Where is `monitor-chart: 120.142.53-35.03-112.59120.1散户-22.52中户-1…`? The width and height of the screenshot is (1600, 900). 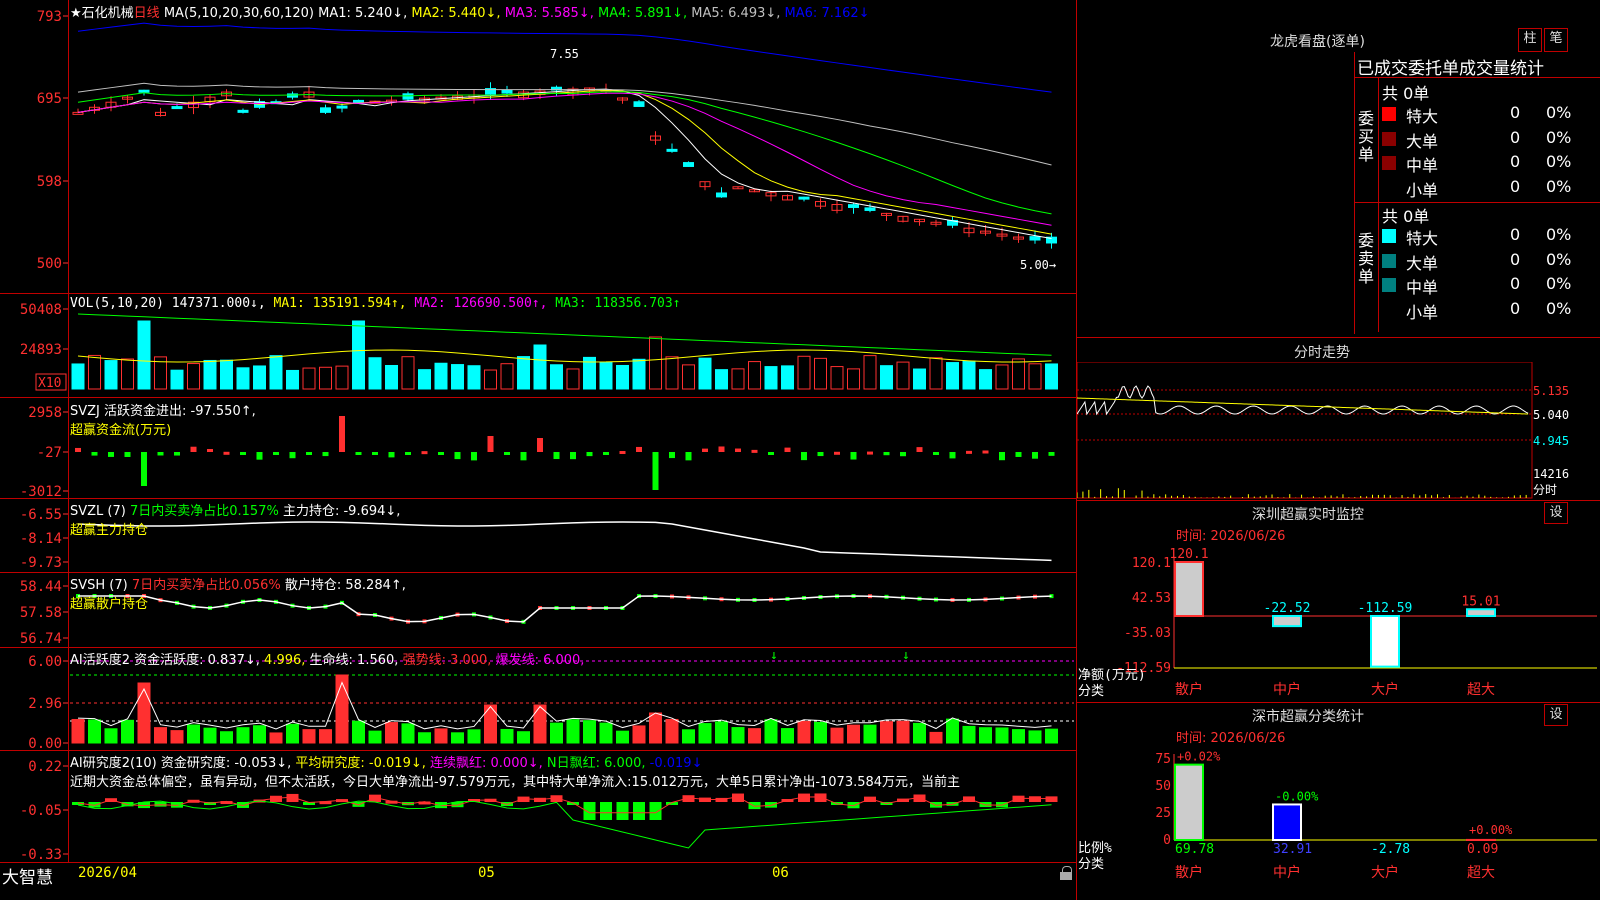 monitor-chart: 120.142.53-35.03-112.59120.1散户-22.52中户-1… is located at coordinates (1338, 611).